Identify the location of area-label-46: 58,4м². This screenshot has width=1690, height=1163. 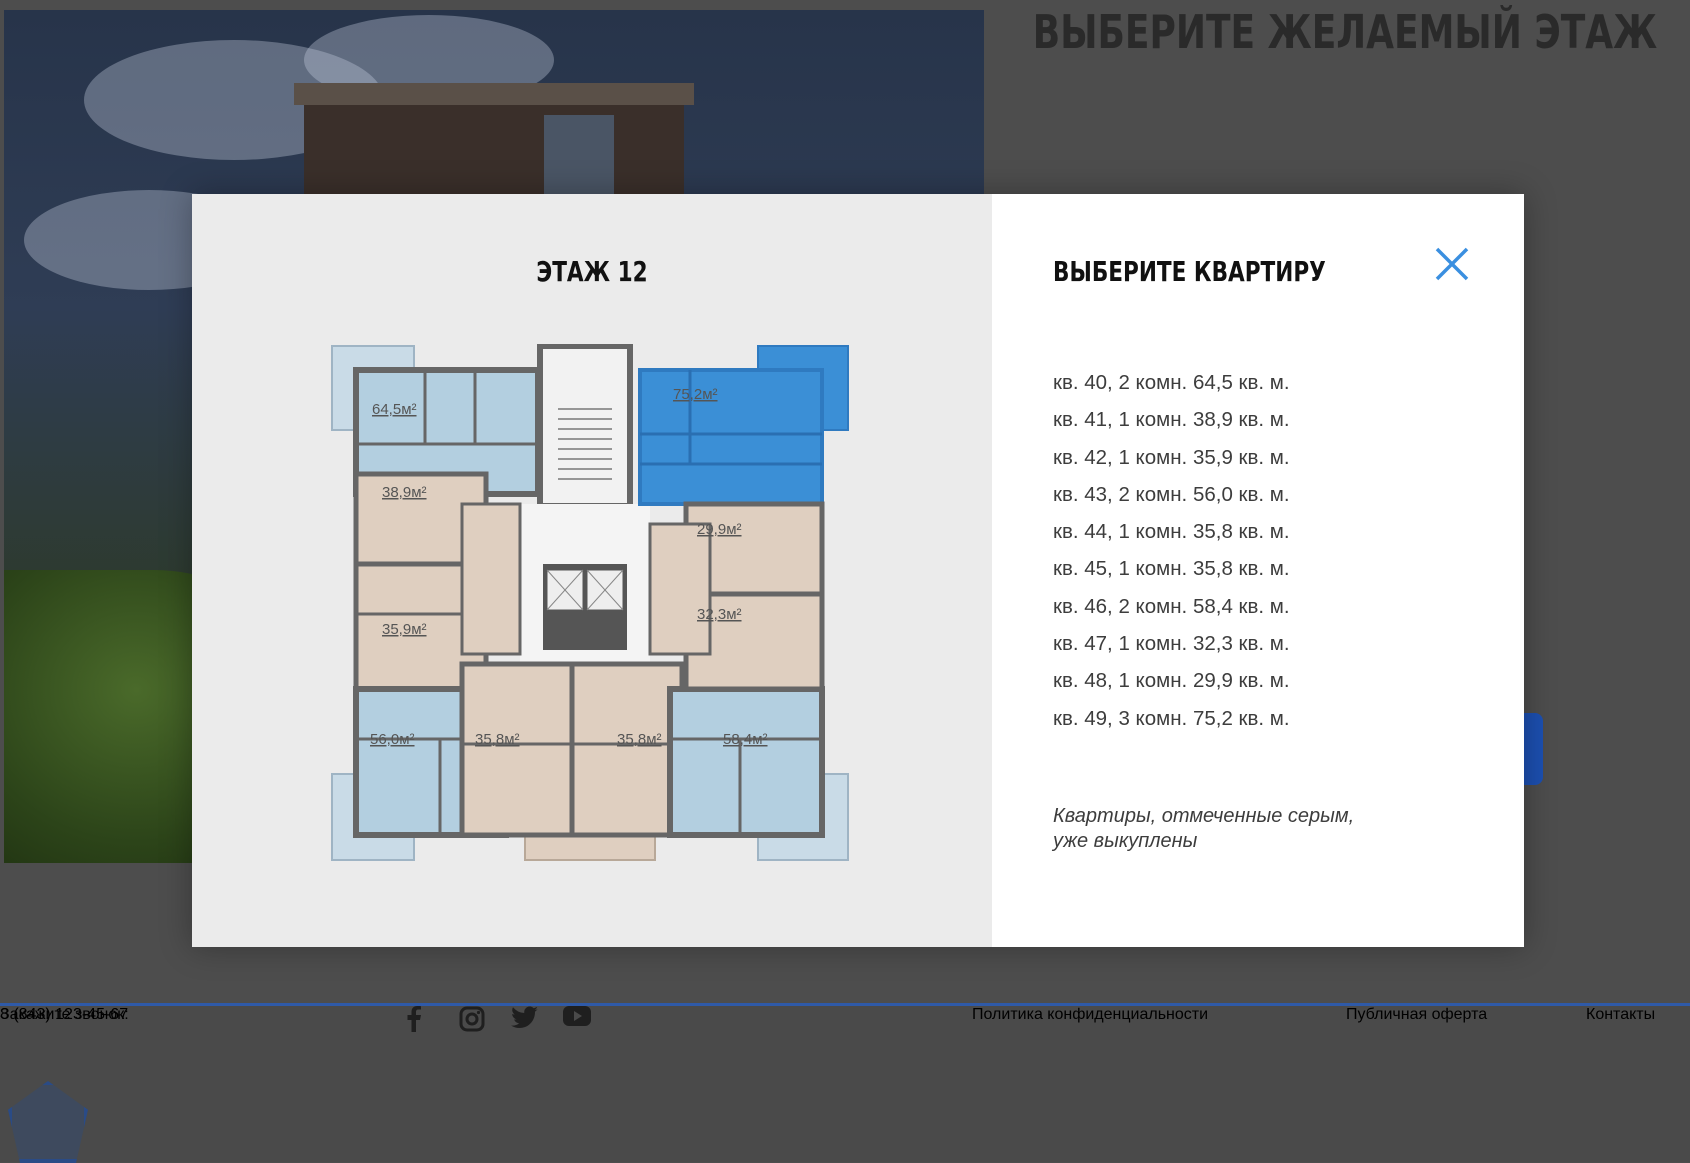
(745, 739).